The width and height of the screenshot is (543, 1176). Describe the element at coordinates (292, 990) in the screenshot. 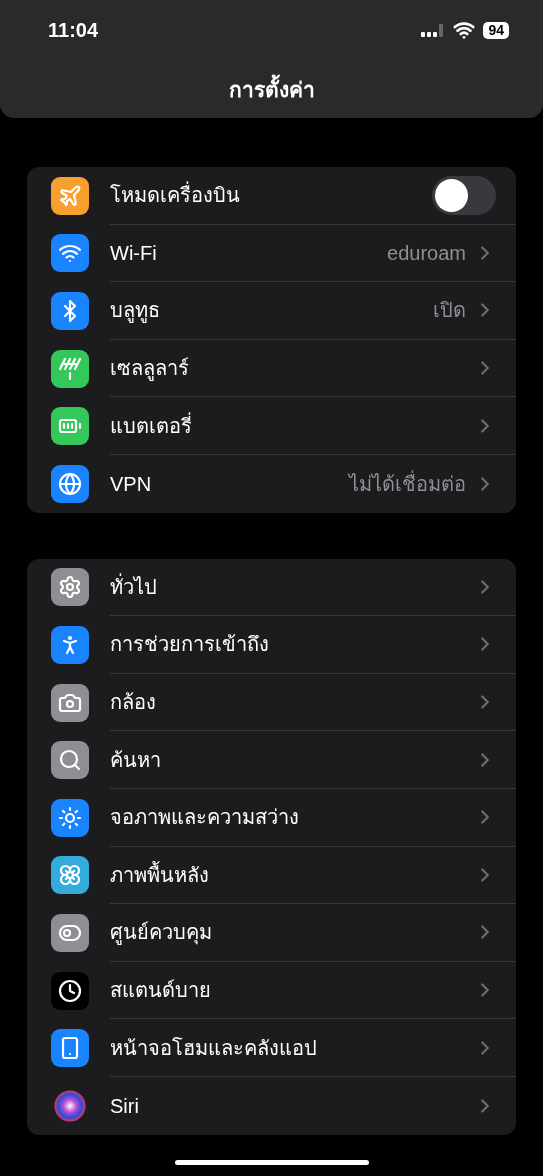

I see `setting-label: สแตนด์บาย` at that location.